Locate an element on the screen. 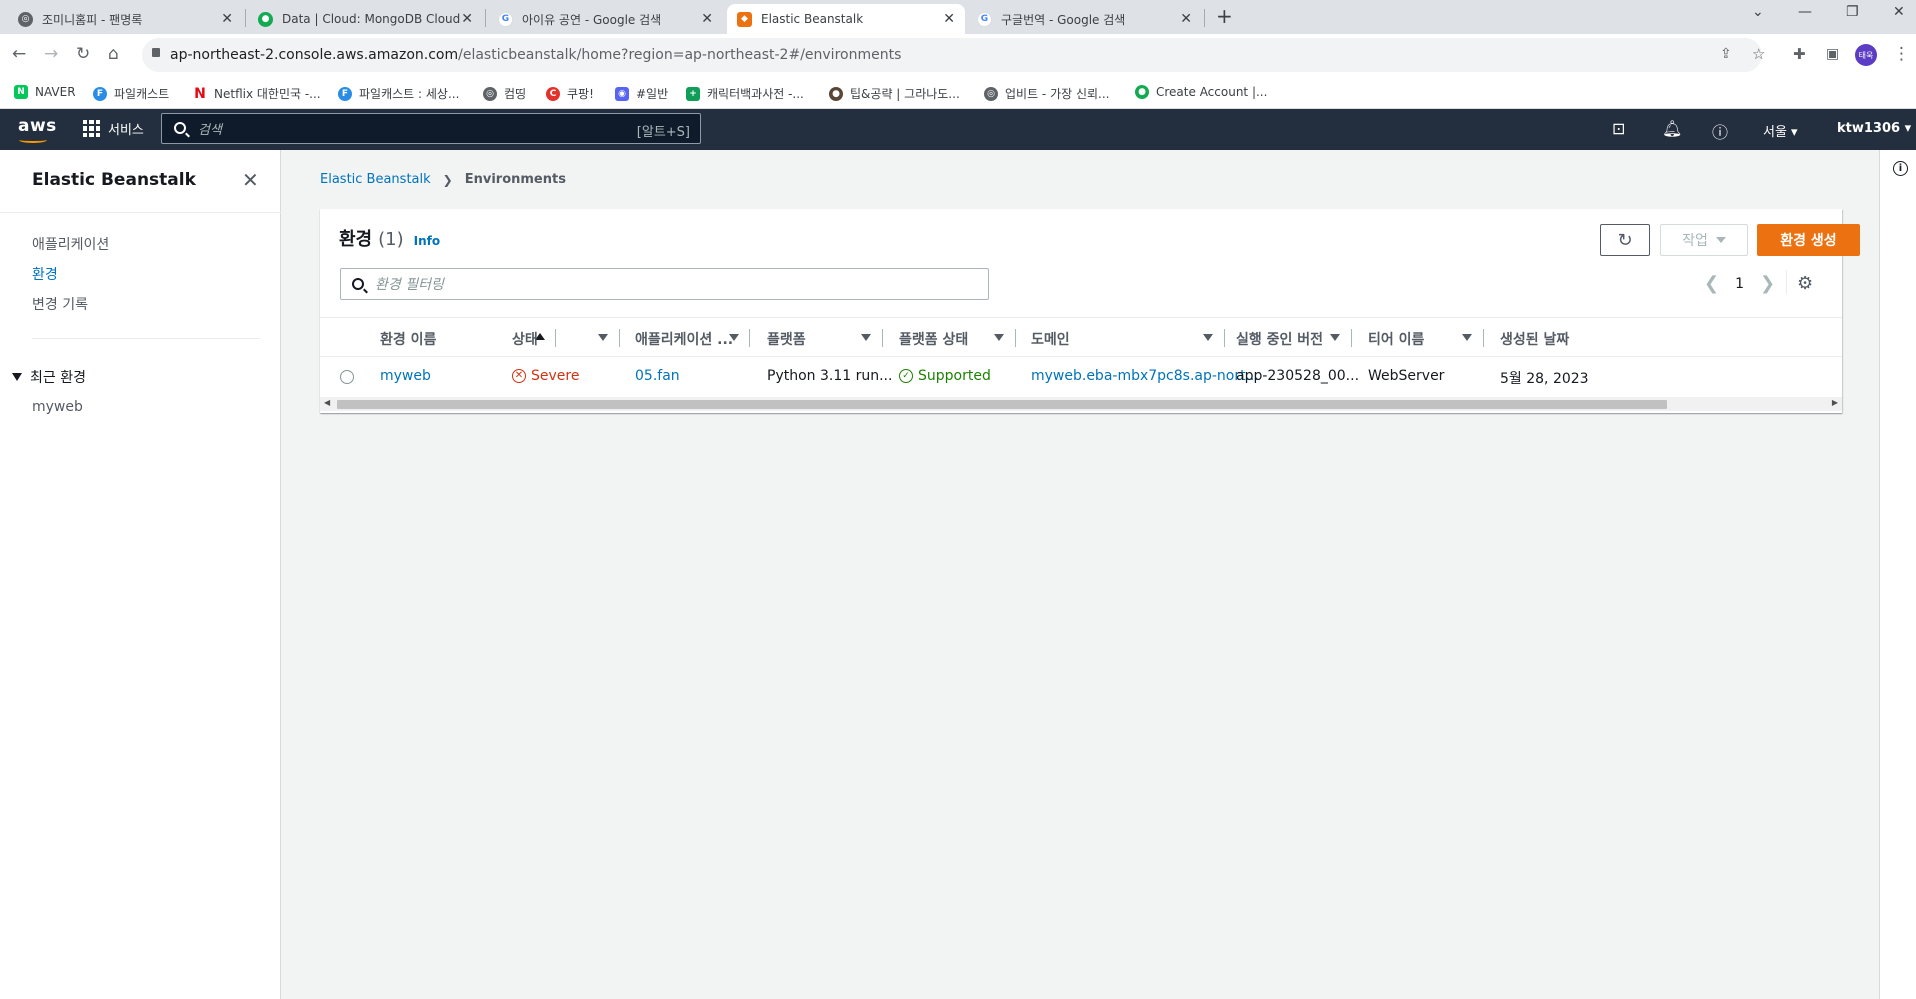 Image resolution: width=1916 pixels, height=999 pixels. sidebar-item-environments: 환경 is located at coordinates (45, 274).